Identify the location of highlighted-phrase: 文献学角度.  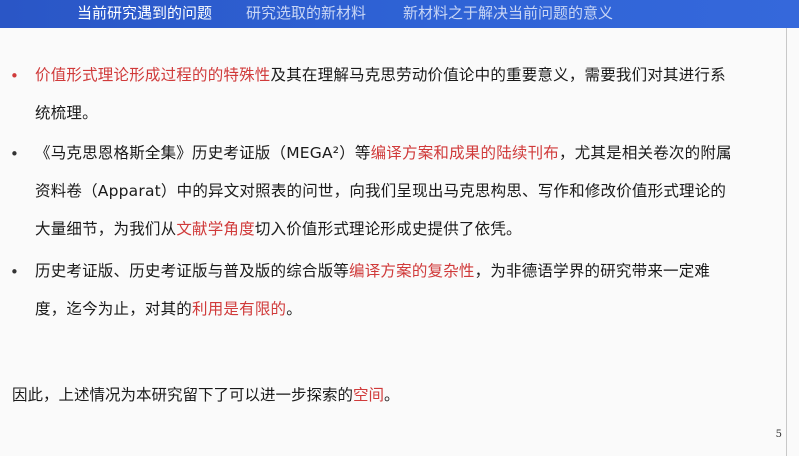
(215, 229).